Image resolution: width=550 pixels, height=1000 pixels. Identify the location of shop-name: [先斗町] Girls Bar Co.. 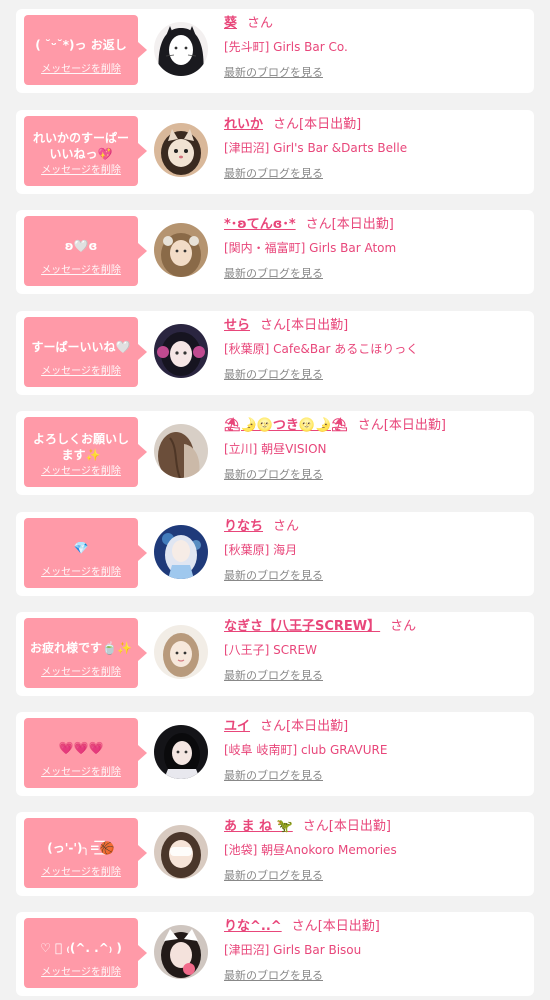
(286, 47).